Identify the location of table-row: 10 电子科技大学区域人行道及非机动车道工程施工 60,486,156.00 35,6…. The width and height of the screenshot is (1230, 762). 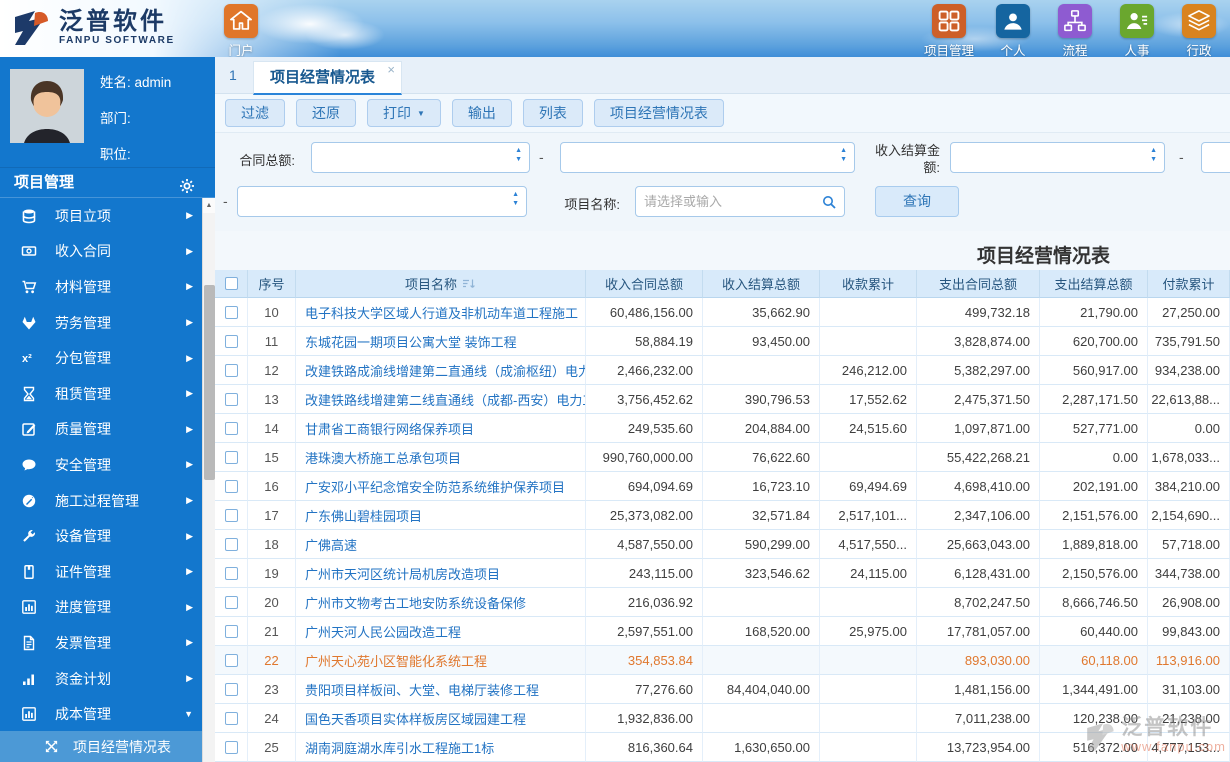
(722, 312).